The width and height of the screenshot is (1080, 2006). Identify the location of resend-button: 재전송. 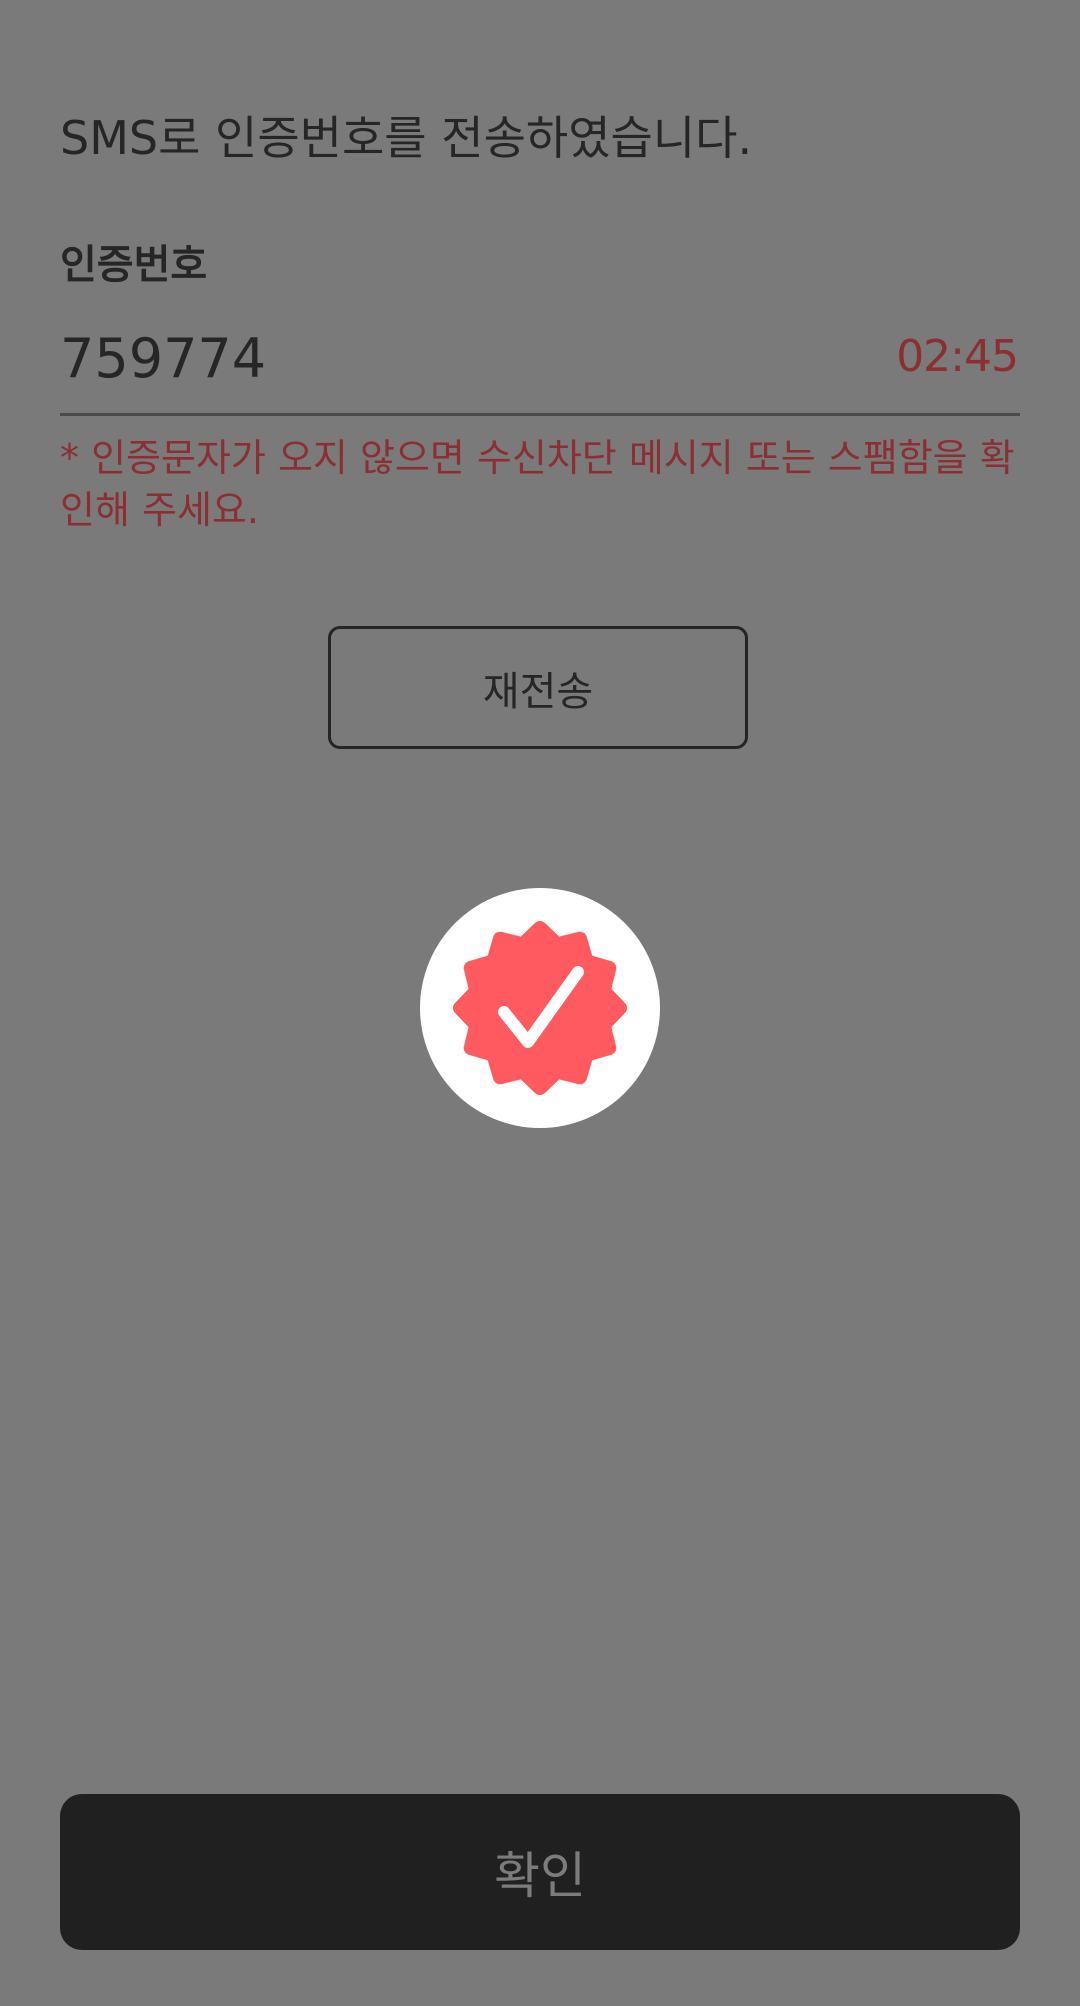
(538, 687).